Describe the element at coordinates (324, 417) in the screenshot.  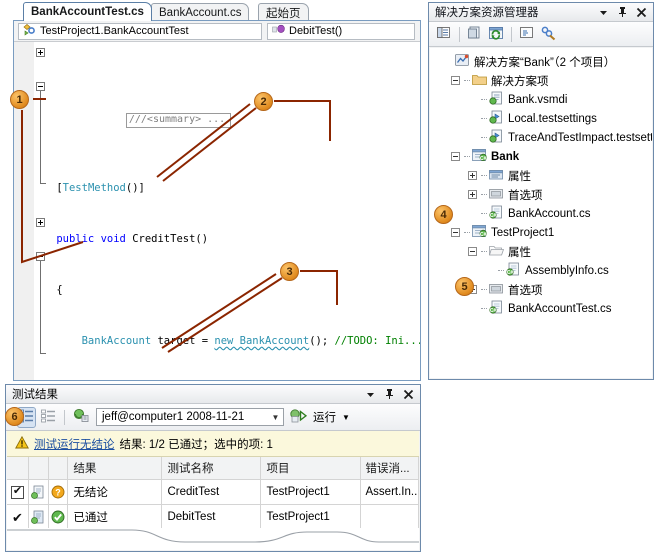
I see `run-button-label: 运行` at that location.